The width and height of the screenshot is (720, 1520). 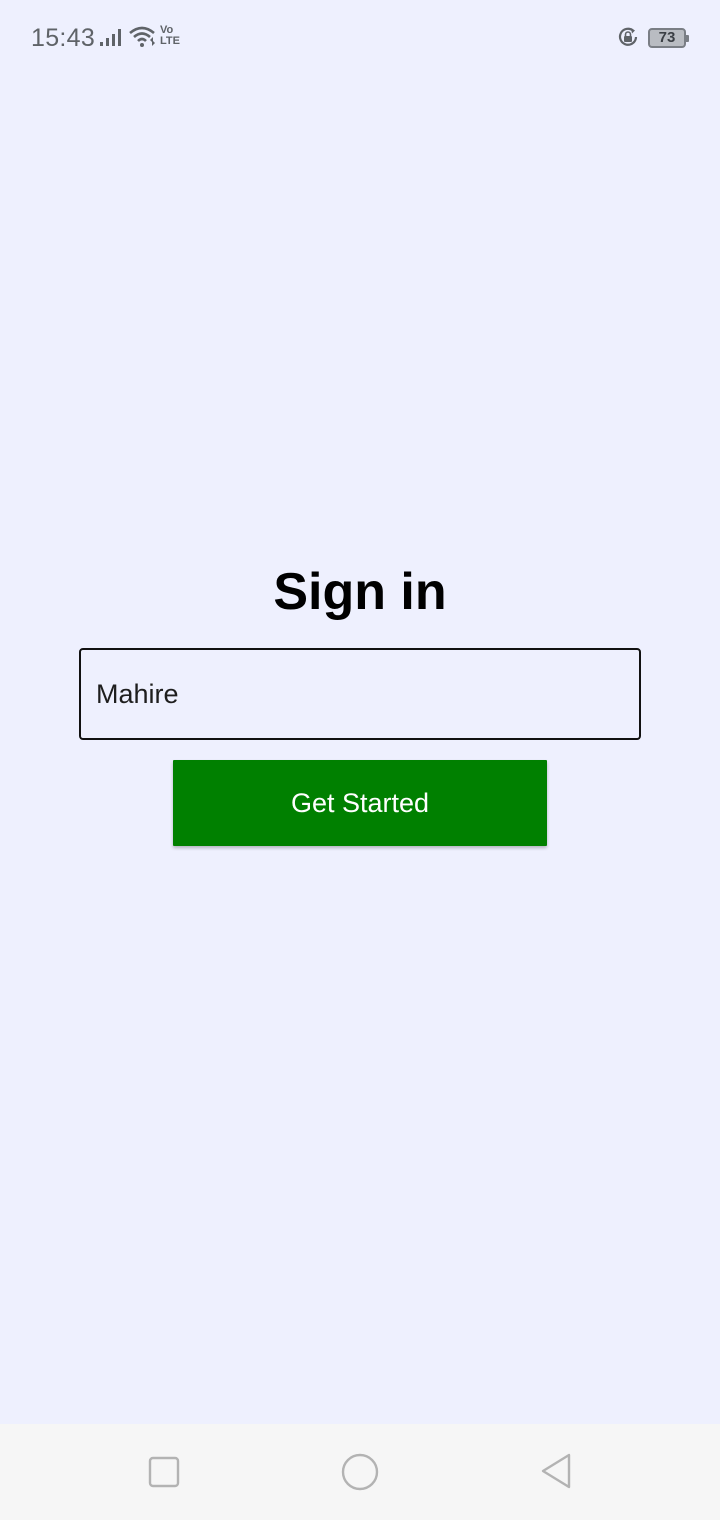 I want to click on signal-icon, so click(x=110, y=37).